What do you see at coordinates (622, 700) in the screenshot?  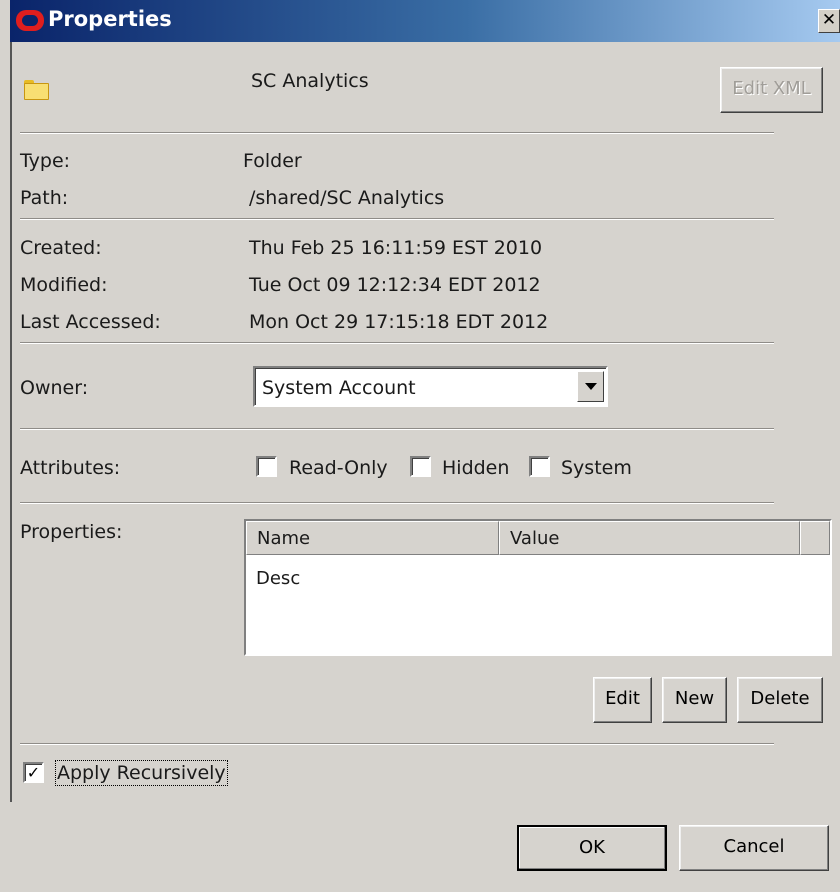 I see `edit-button: Edit` at bounding box center [622, 700].